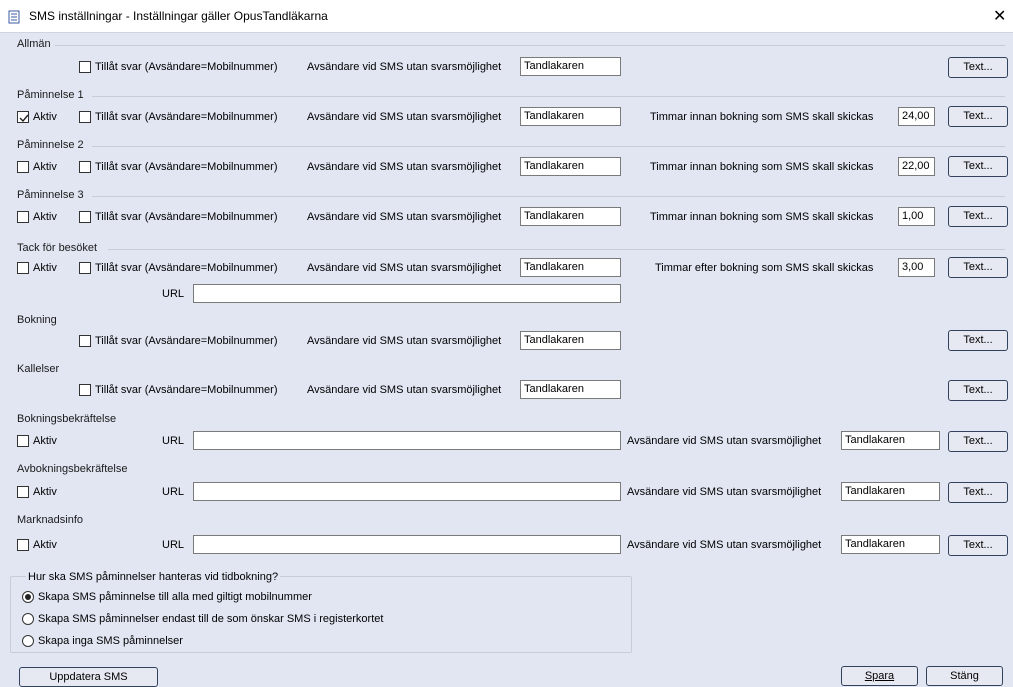  Describe the element at coordinates (85, 390) in the screenshot. I see `allow-reply-checkbox-kallelser` at that location.